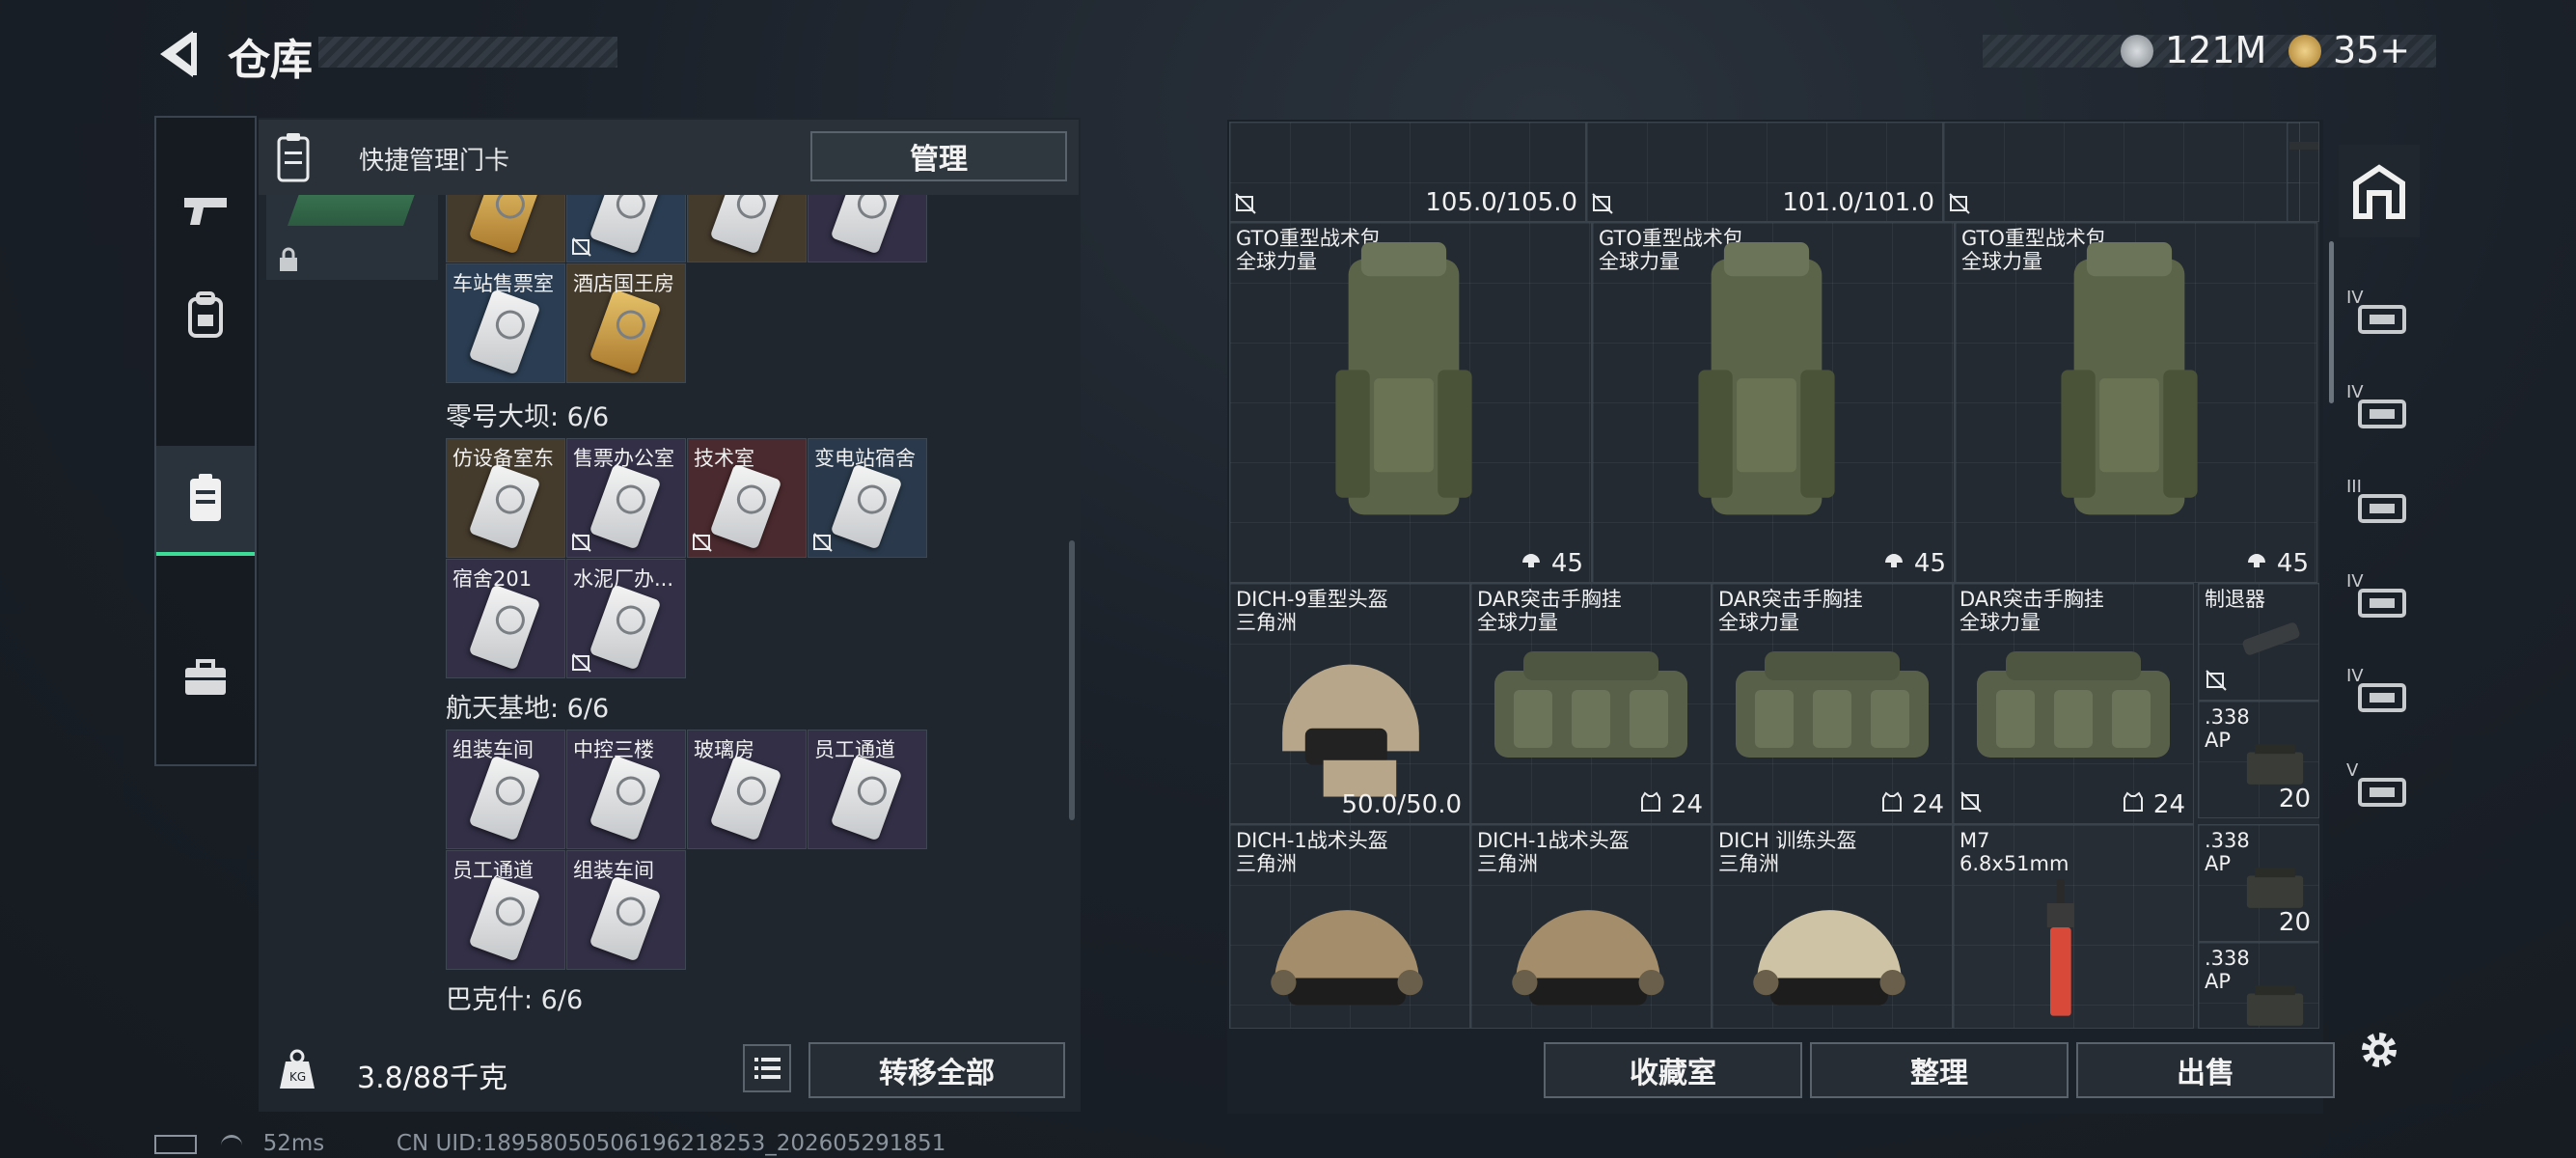 This screenshot has width=2576, height=1158. Describe the element at coordinates (2371, 50) in the screenshot. I see `currency-gold: 35+` at that location.